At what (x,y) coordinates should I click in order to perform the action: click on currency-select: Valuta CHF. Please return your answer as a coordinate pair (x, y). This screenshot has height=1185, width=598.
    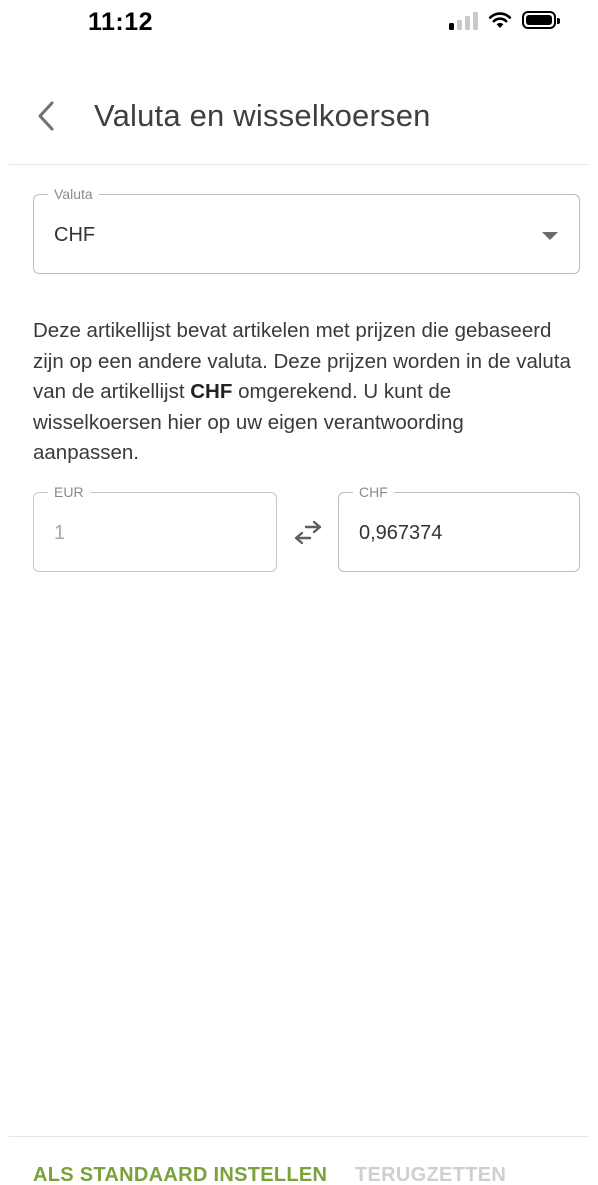
    Looking at the image, I should click on (306, 229).